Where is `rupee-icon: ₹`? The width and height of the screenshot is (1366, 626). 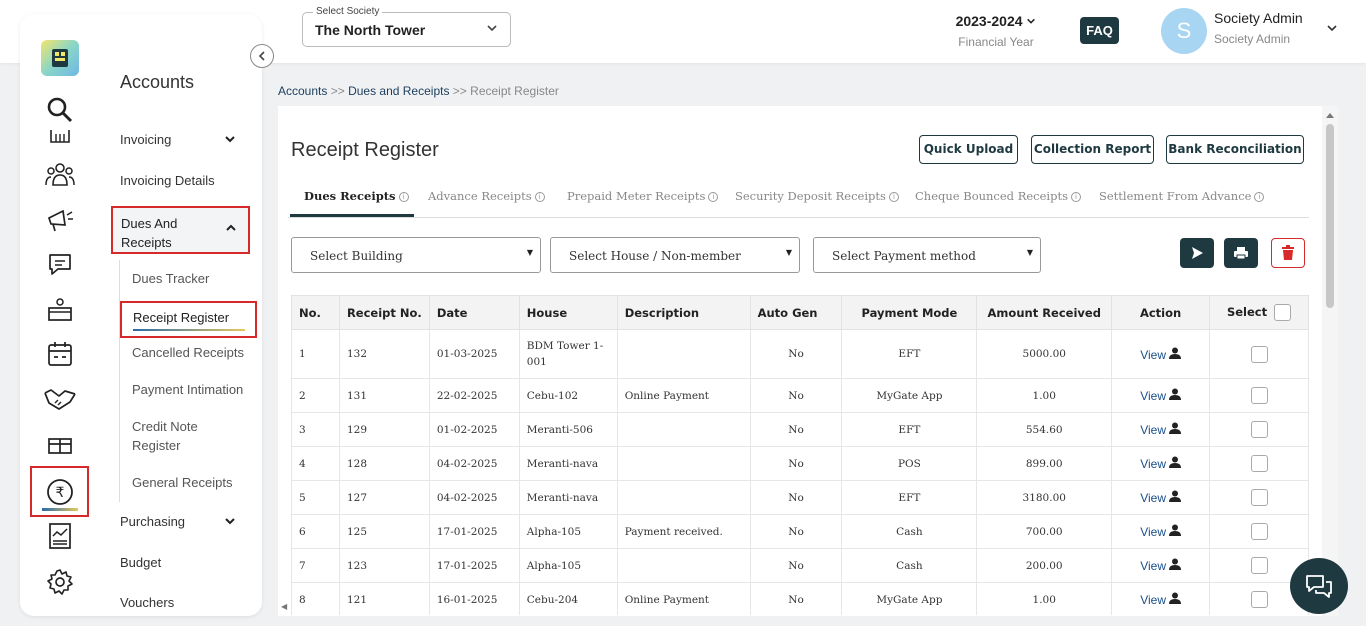 rupee-icon: ₹ is located at coordinates (60, 492).